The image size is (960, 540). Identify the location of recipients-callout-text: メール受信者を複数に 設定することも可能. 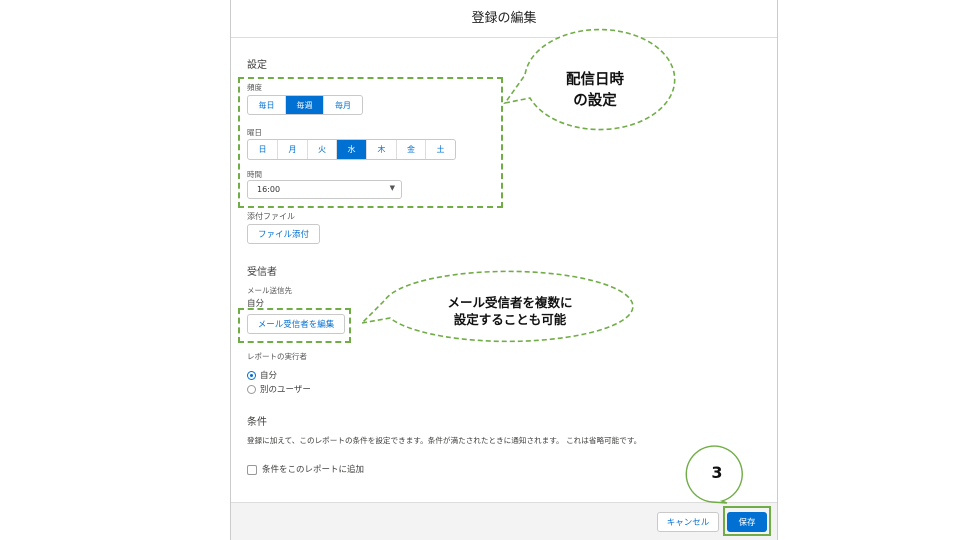
(510, 311).